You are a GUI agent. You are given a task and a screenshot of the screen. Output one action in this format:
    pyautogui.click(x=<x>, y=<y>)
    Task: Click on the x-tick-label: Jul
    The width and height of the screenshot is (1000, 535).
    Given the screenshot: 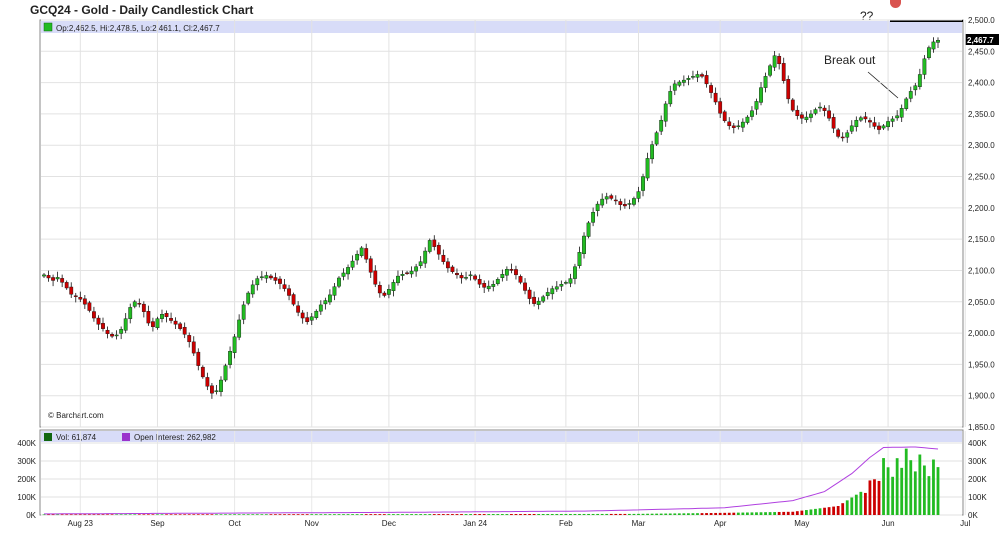 What is the action you would take?
    pyautogui.click(x=965, y=523)
    